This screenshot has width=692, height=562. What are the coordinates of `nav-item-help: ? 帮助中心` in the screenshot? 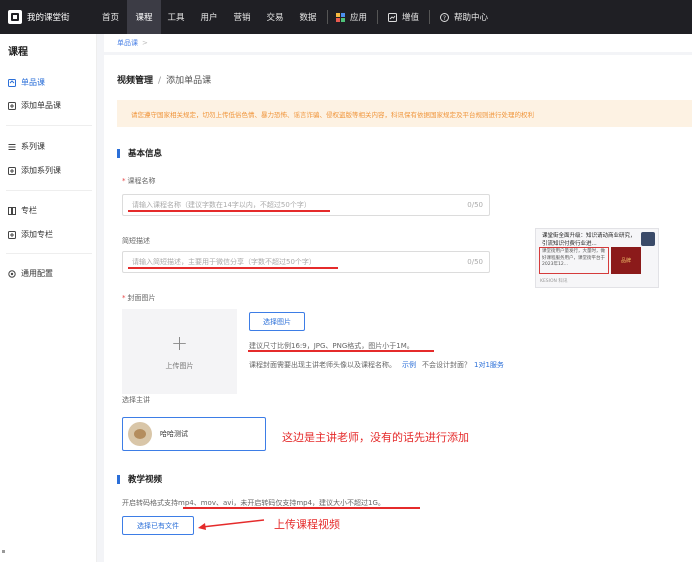 It's located at (464, 17).